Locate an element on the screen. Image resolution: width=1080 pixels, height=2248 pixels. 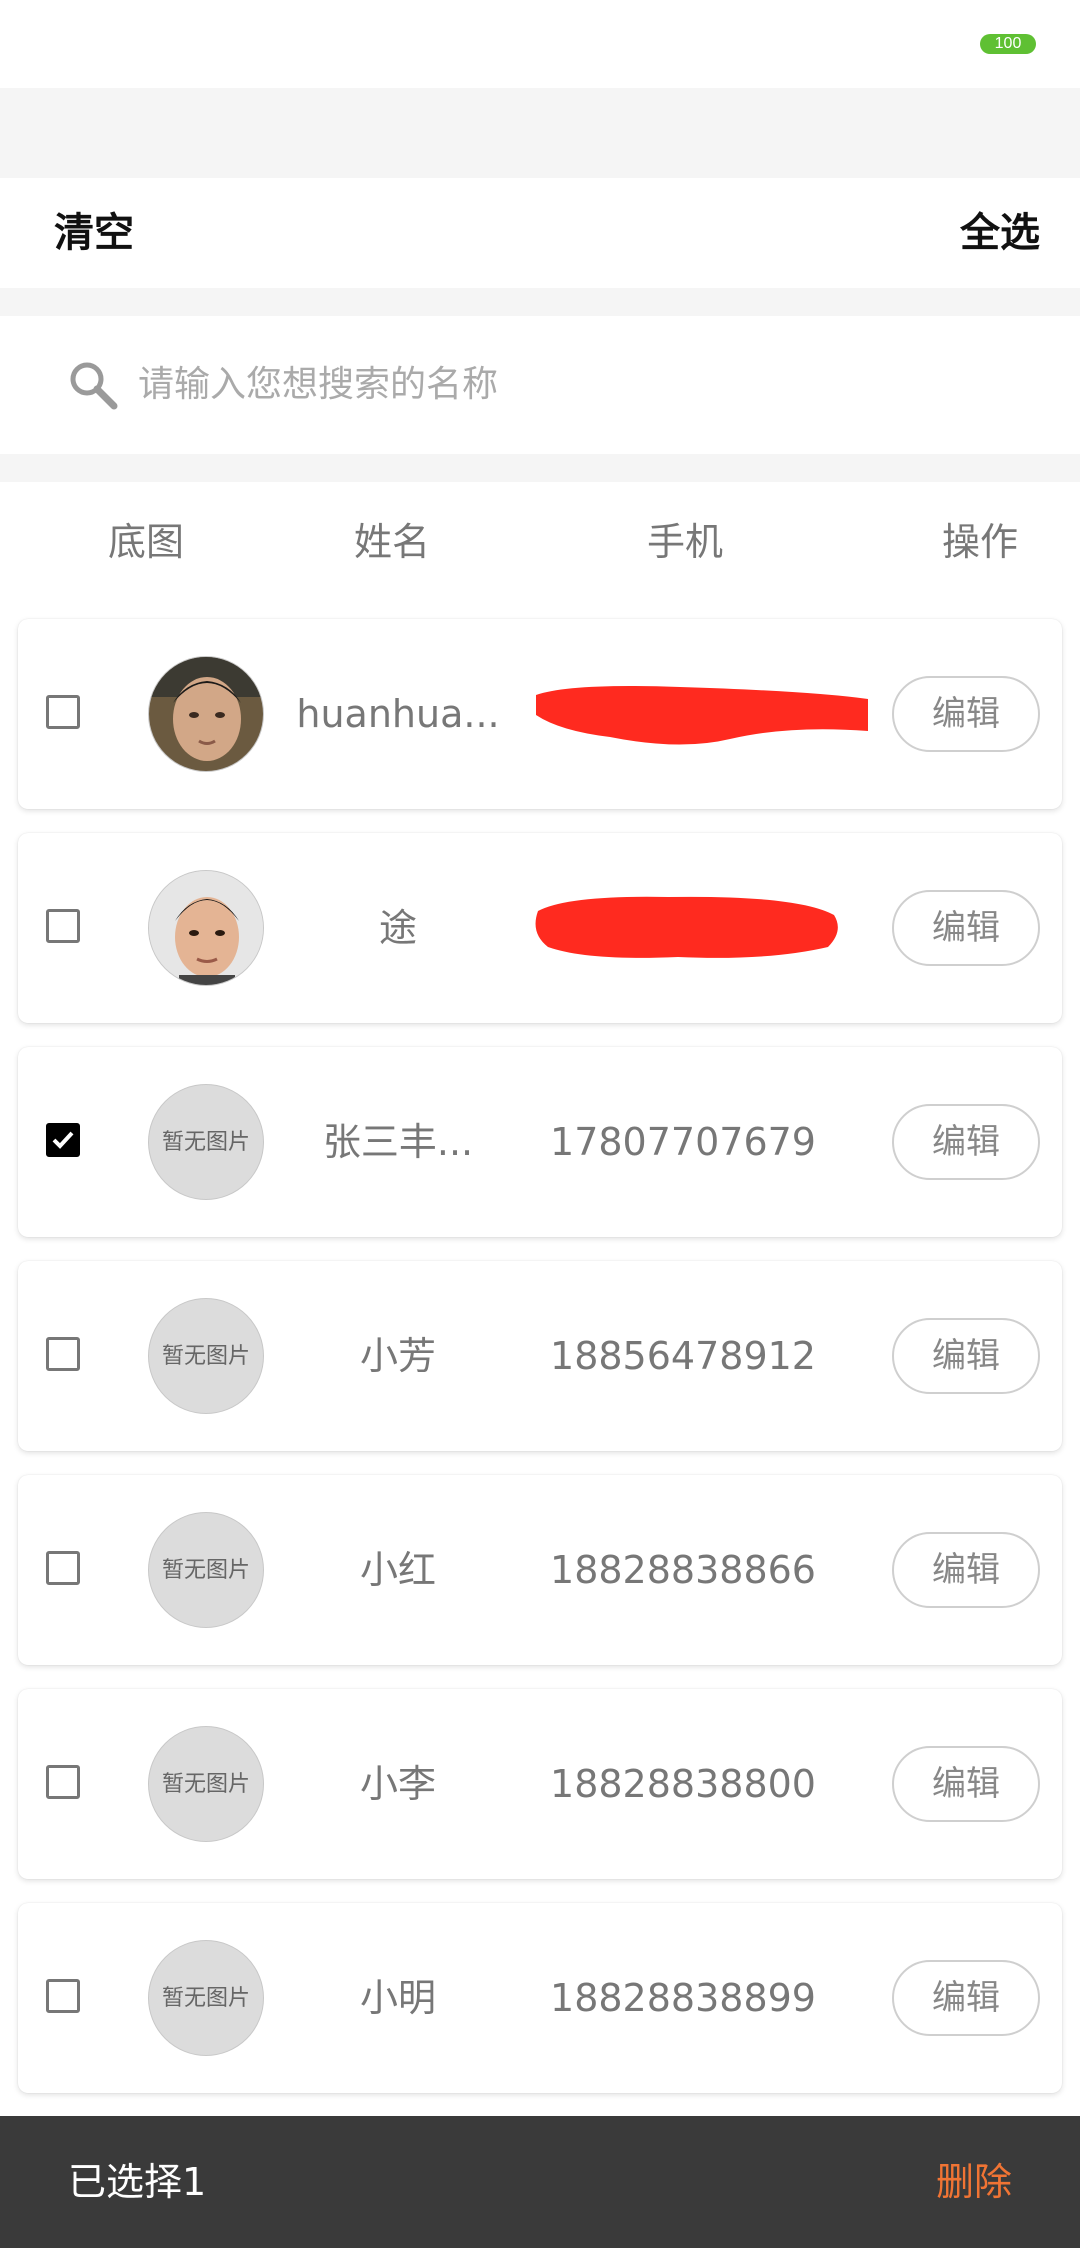
column-header-name: 姓名 is located at coordinates (392, 542).